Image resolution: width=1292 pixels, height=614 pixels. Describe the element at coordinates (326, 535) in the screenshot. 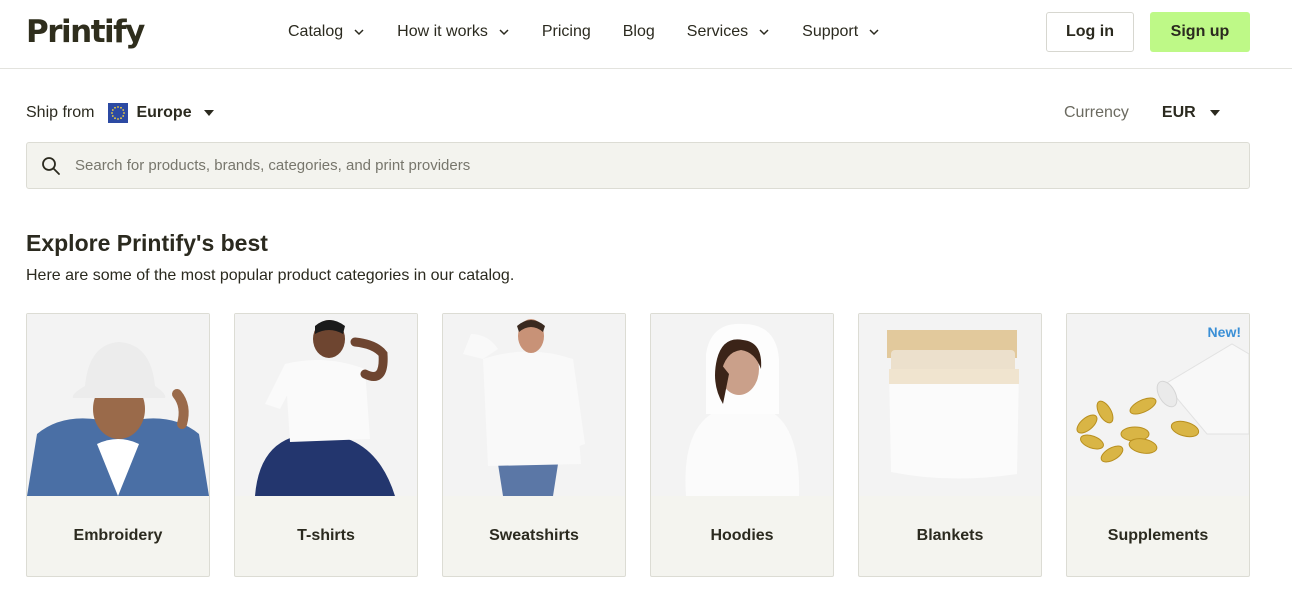

I see `category-label: T-shirts` at that location.